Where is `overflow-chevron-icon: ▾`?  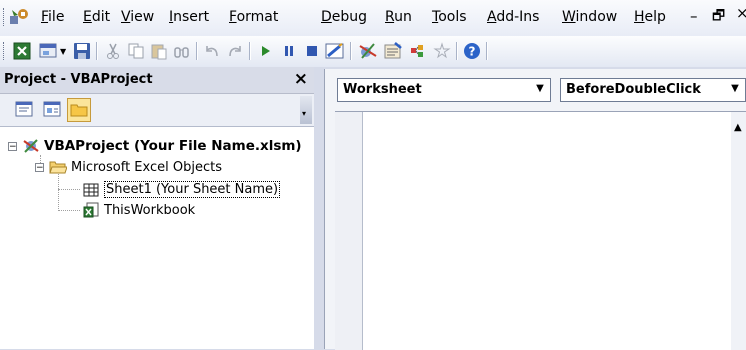 overflow-chevron-icon: ▾ is located at coordinates (304, 113).